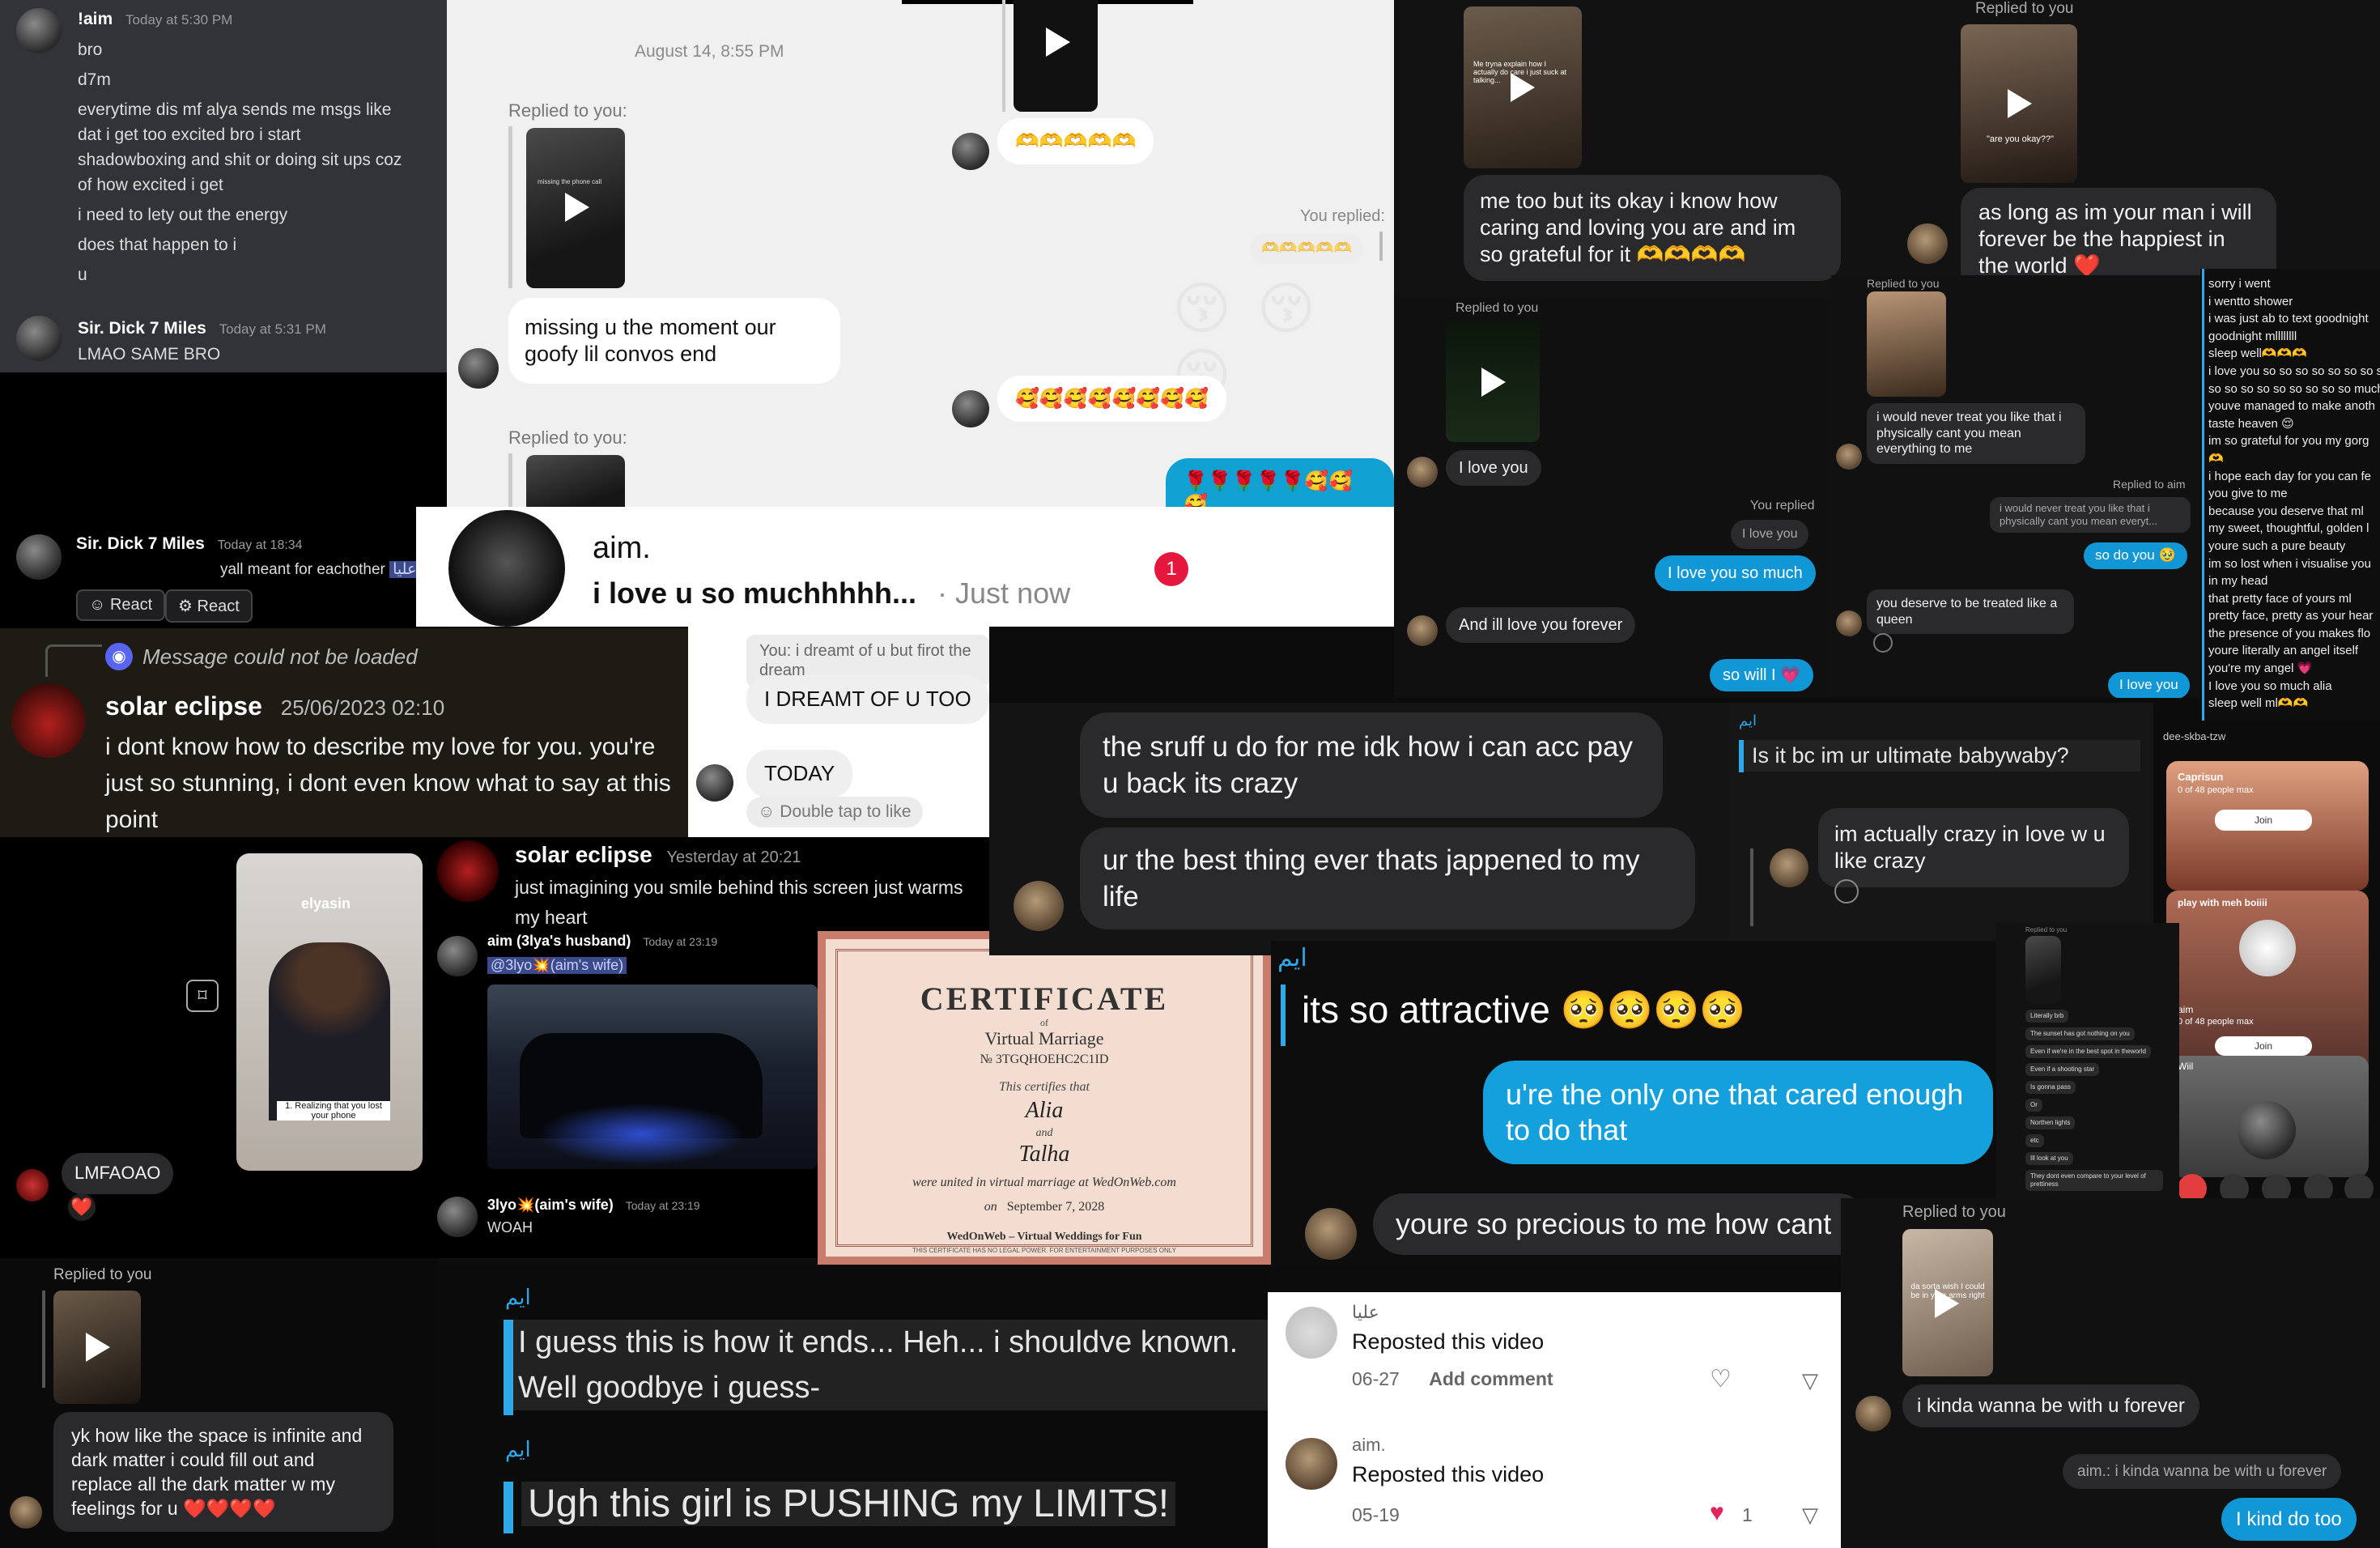 The height and width of the screenshot is (1548, 2380). Describe the element at coordinates (157, 245) in the screenshot. I see `message: does that happen to i` at that location.